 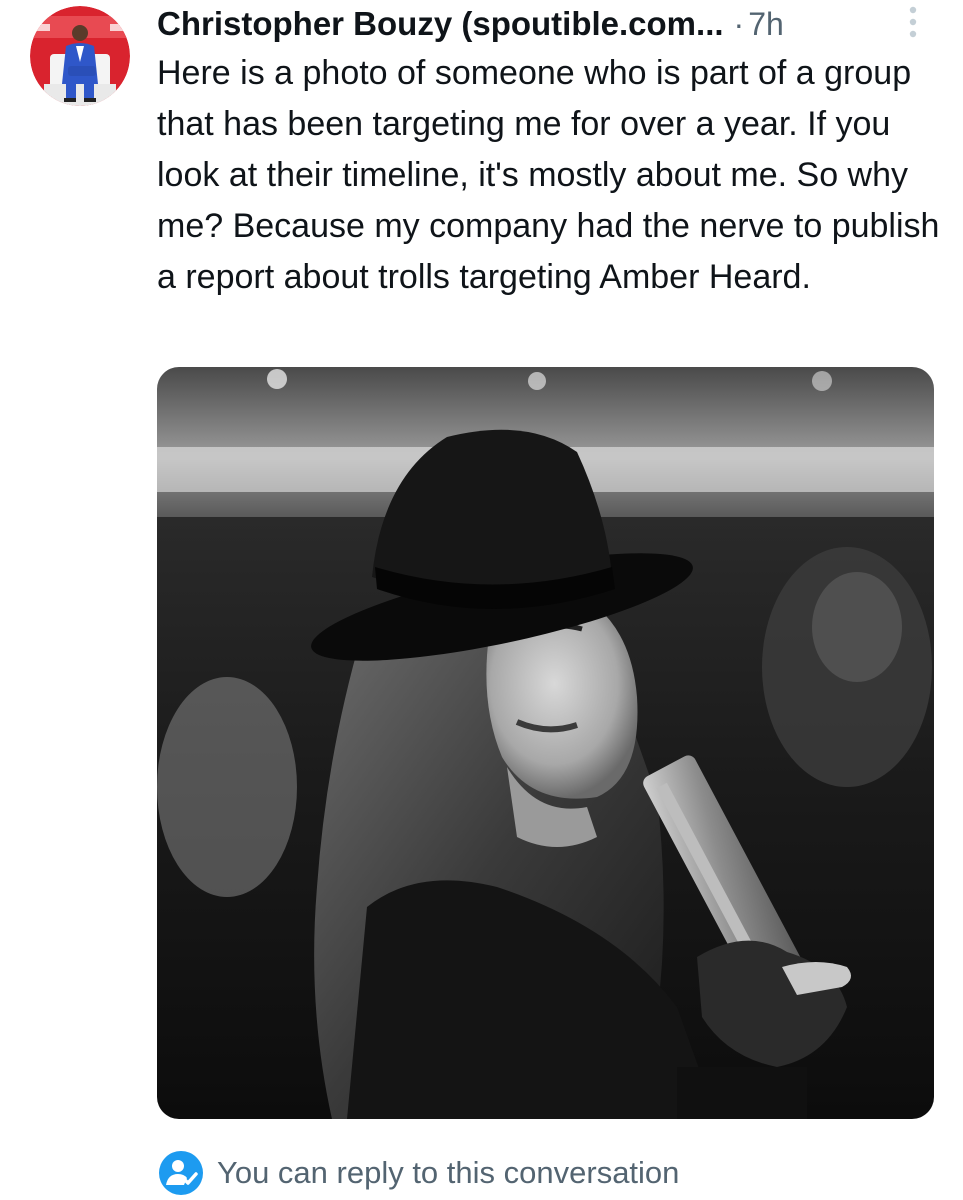 What do you see at coordinates (448, 1172) in the screenshot?
I see `reply-permission-text: You can reply to this conversation` at bounding box center [448, 1172].